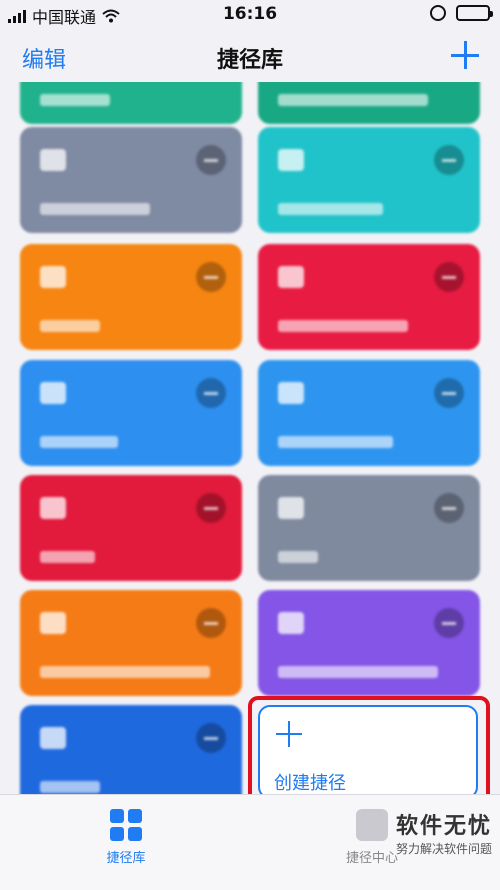 The height and width of the screenshot is (890, 500). What do you see at coordinates (126, 858) in the screenshot?
I see `tab-library-label: 捷径库` at bounding box center [126, 858].